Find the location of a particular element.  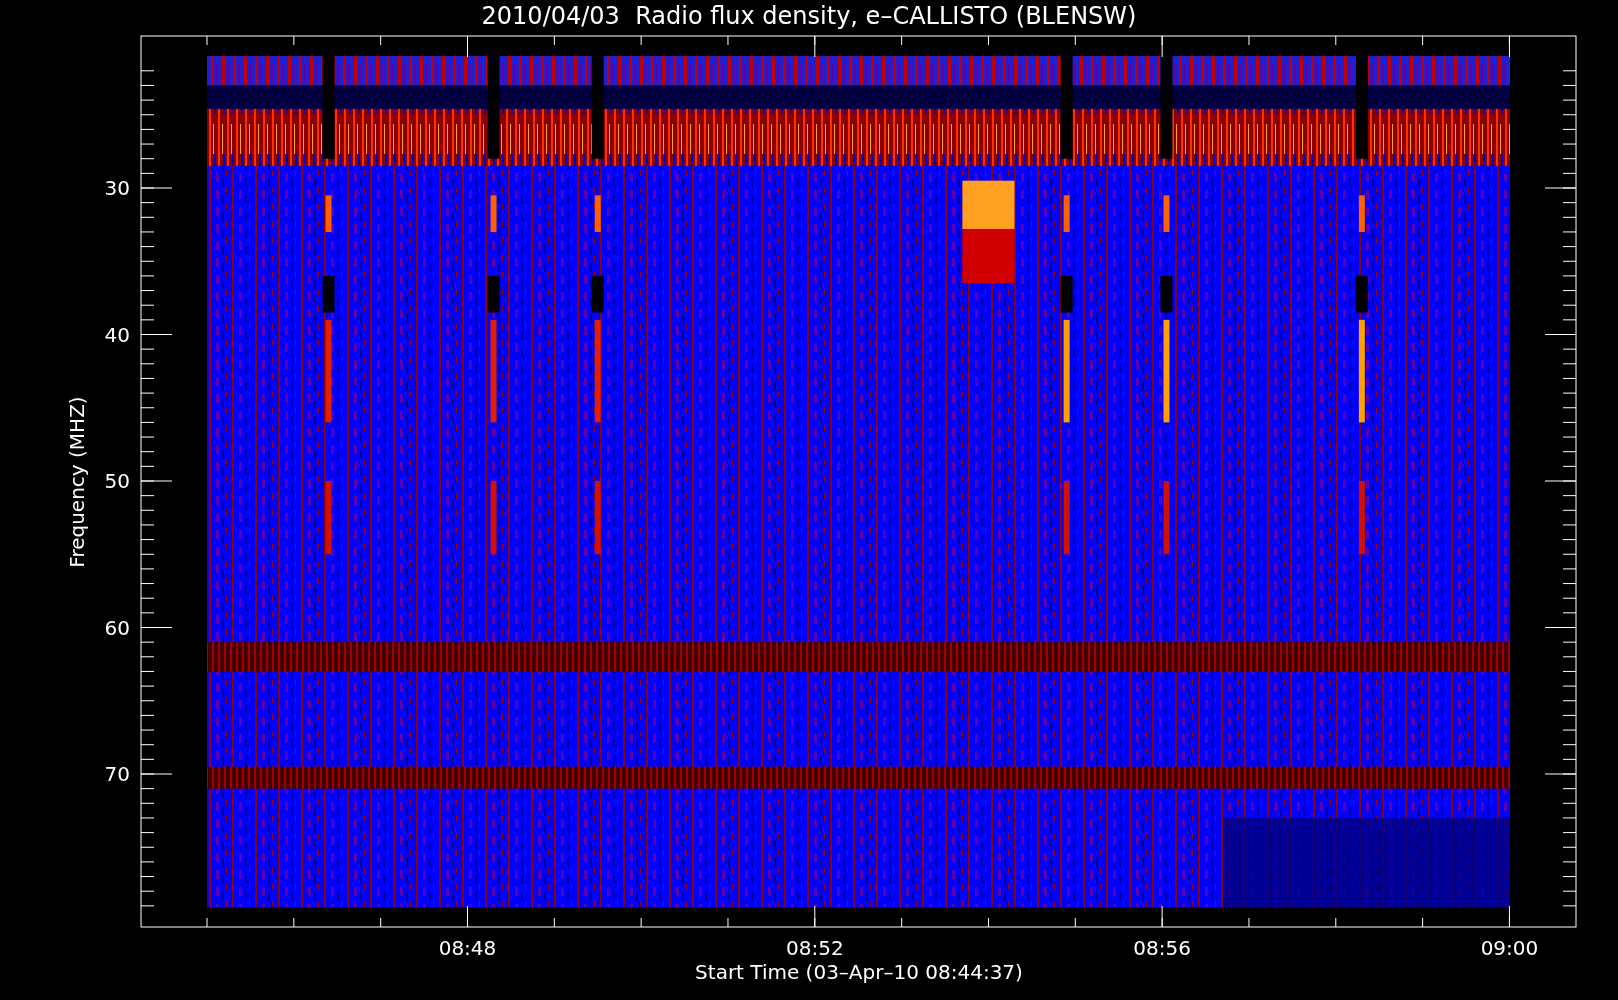

y-tick-label: 30 is located at coordinates (117, 188).